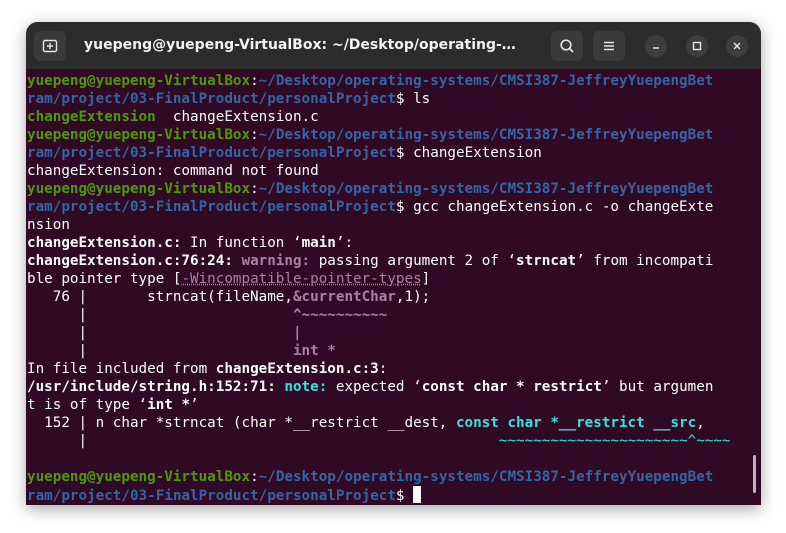  Describe the element at coordinates (61, 423) in the screenshot. I see `line-number: 152 |` at that location.